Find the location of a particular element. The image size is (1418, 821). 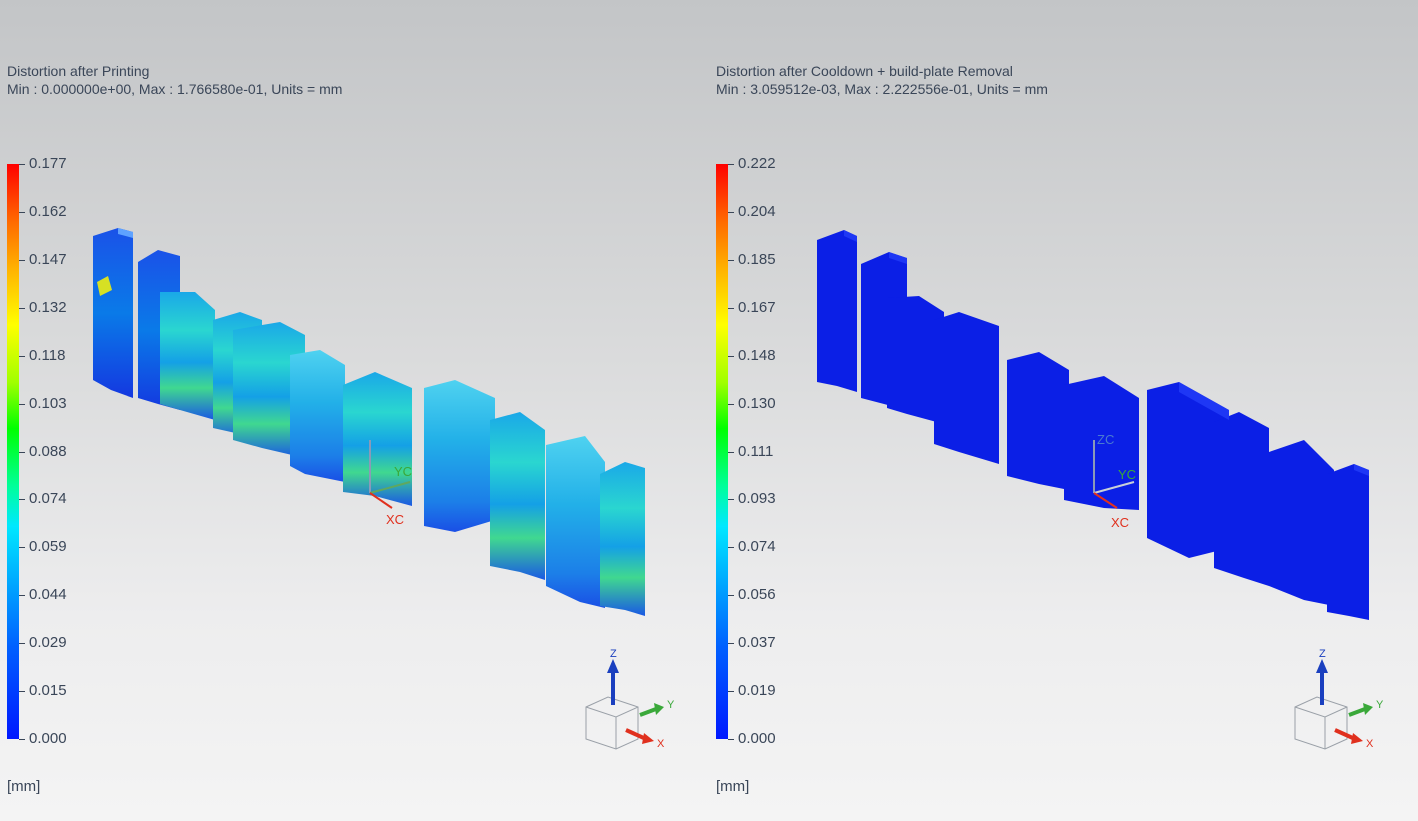

left-x-label: X is located at coordinates (661, 744).